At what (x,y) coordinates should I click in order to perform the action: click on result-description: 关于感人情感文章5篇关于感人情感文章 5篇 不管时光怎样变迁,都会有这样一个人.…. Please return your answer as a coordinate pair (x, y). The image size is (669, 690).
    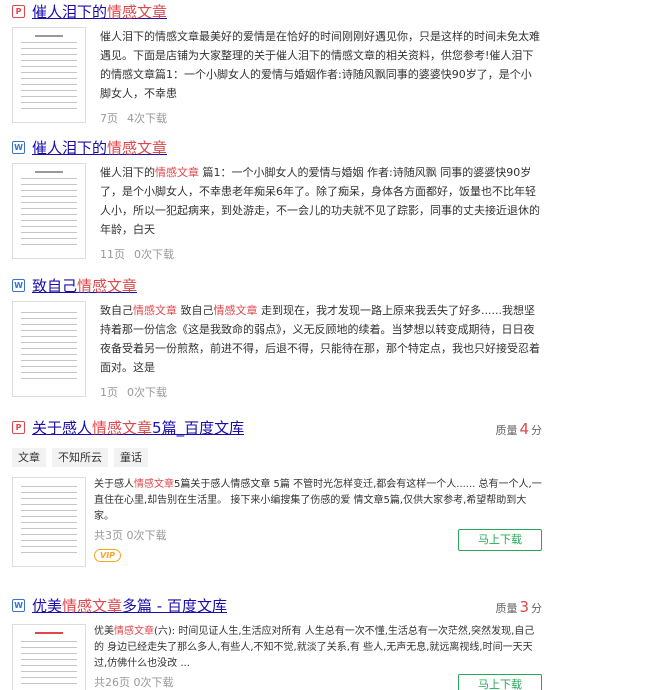
    Looking at the image, I should click on (318, 500).